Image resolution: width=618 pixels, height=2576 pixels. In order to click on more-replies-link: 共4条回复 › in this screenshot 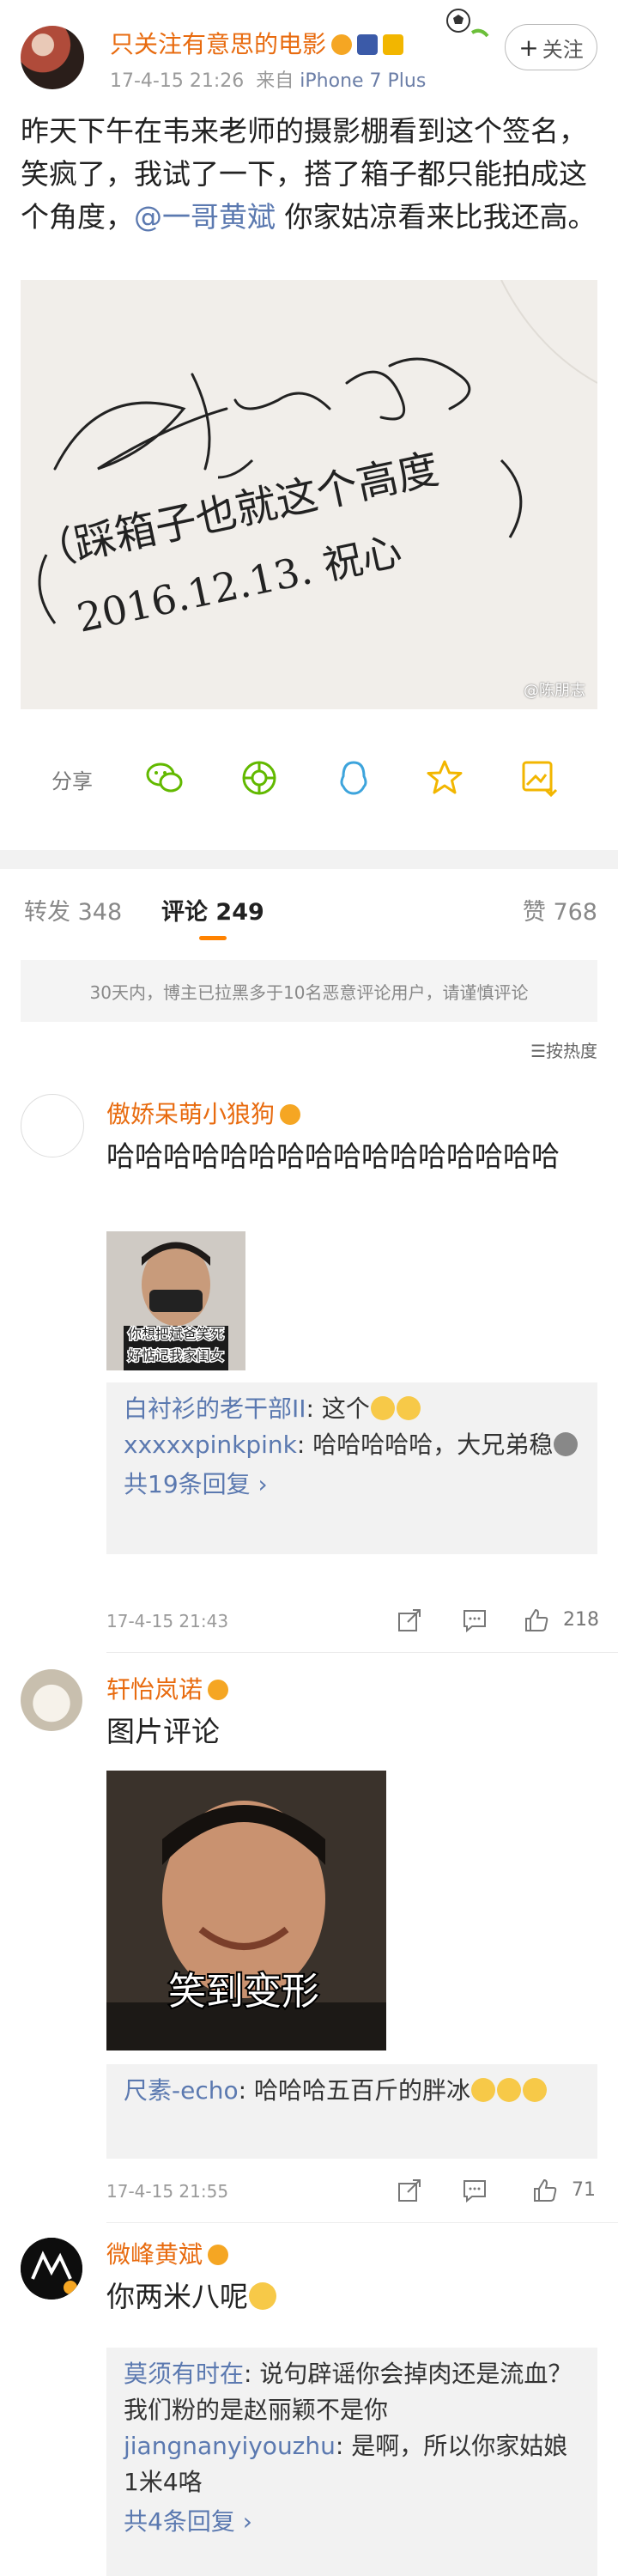, I will do `click(352, 2522)`.